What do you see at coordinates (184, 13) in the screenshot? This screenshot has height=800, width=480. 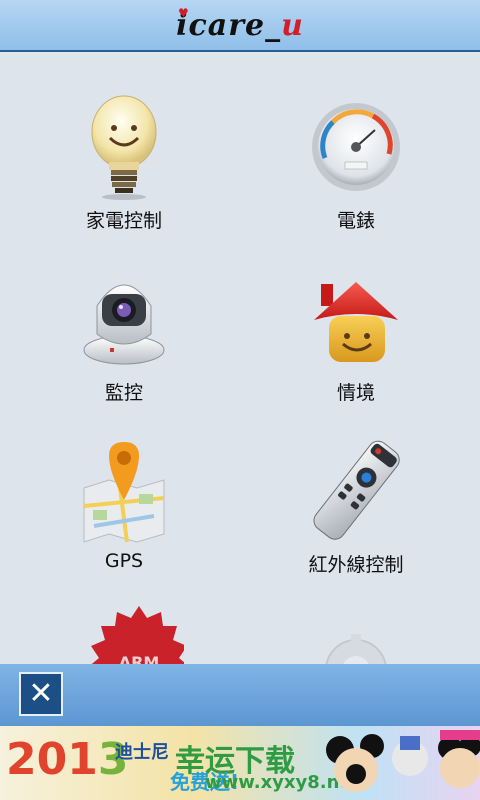 I see `heart-icon: ♥` at bounding box center [184, 13].